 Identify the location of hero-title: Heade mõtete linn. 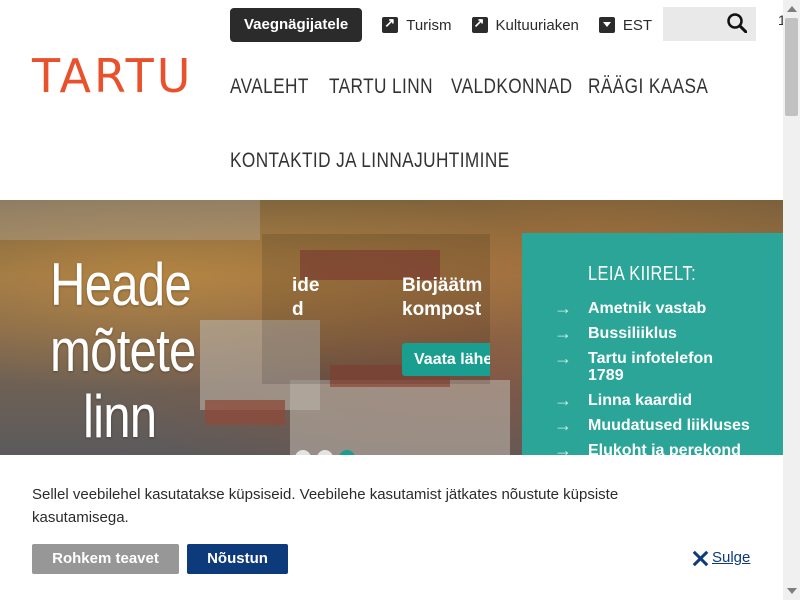
(123, 350).